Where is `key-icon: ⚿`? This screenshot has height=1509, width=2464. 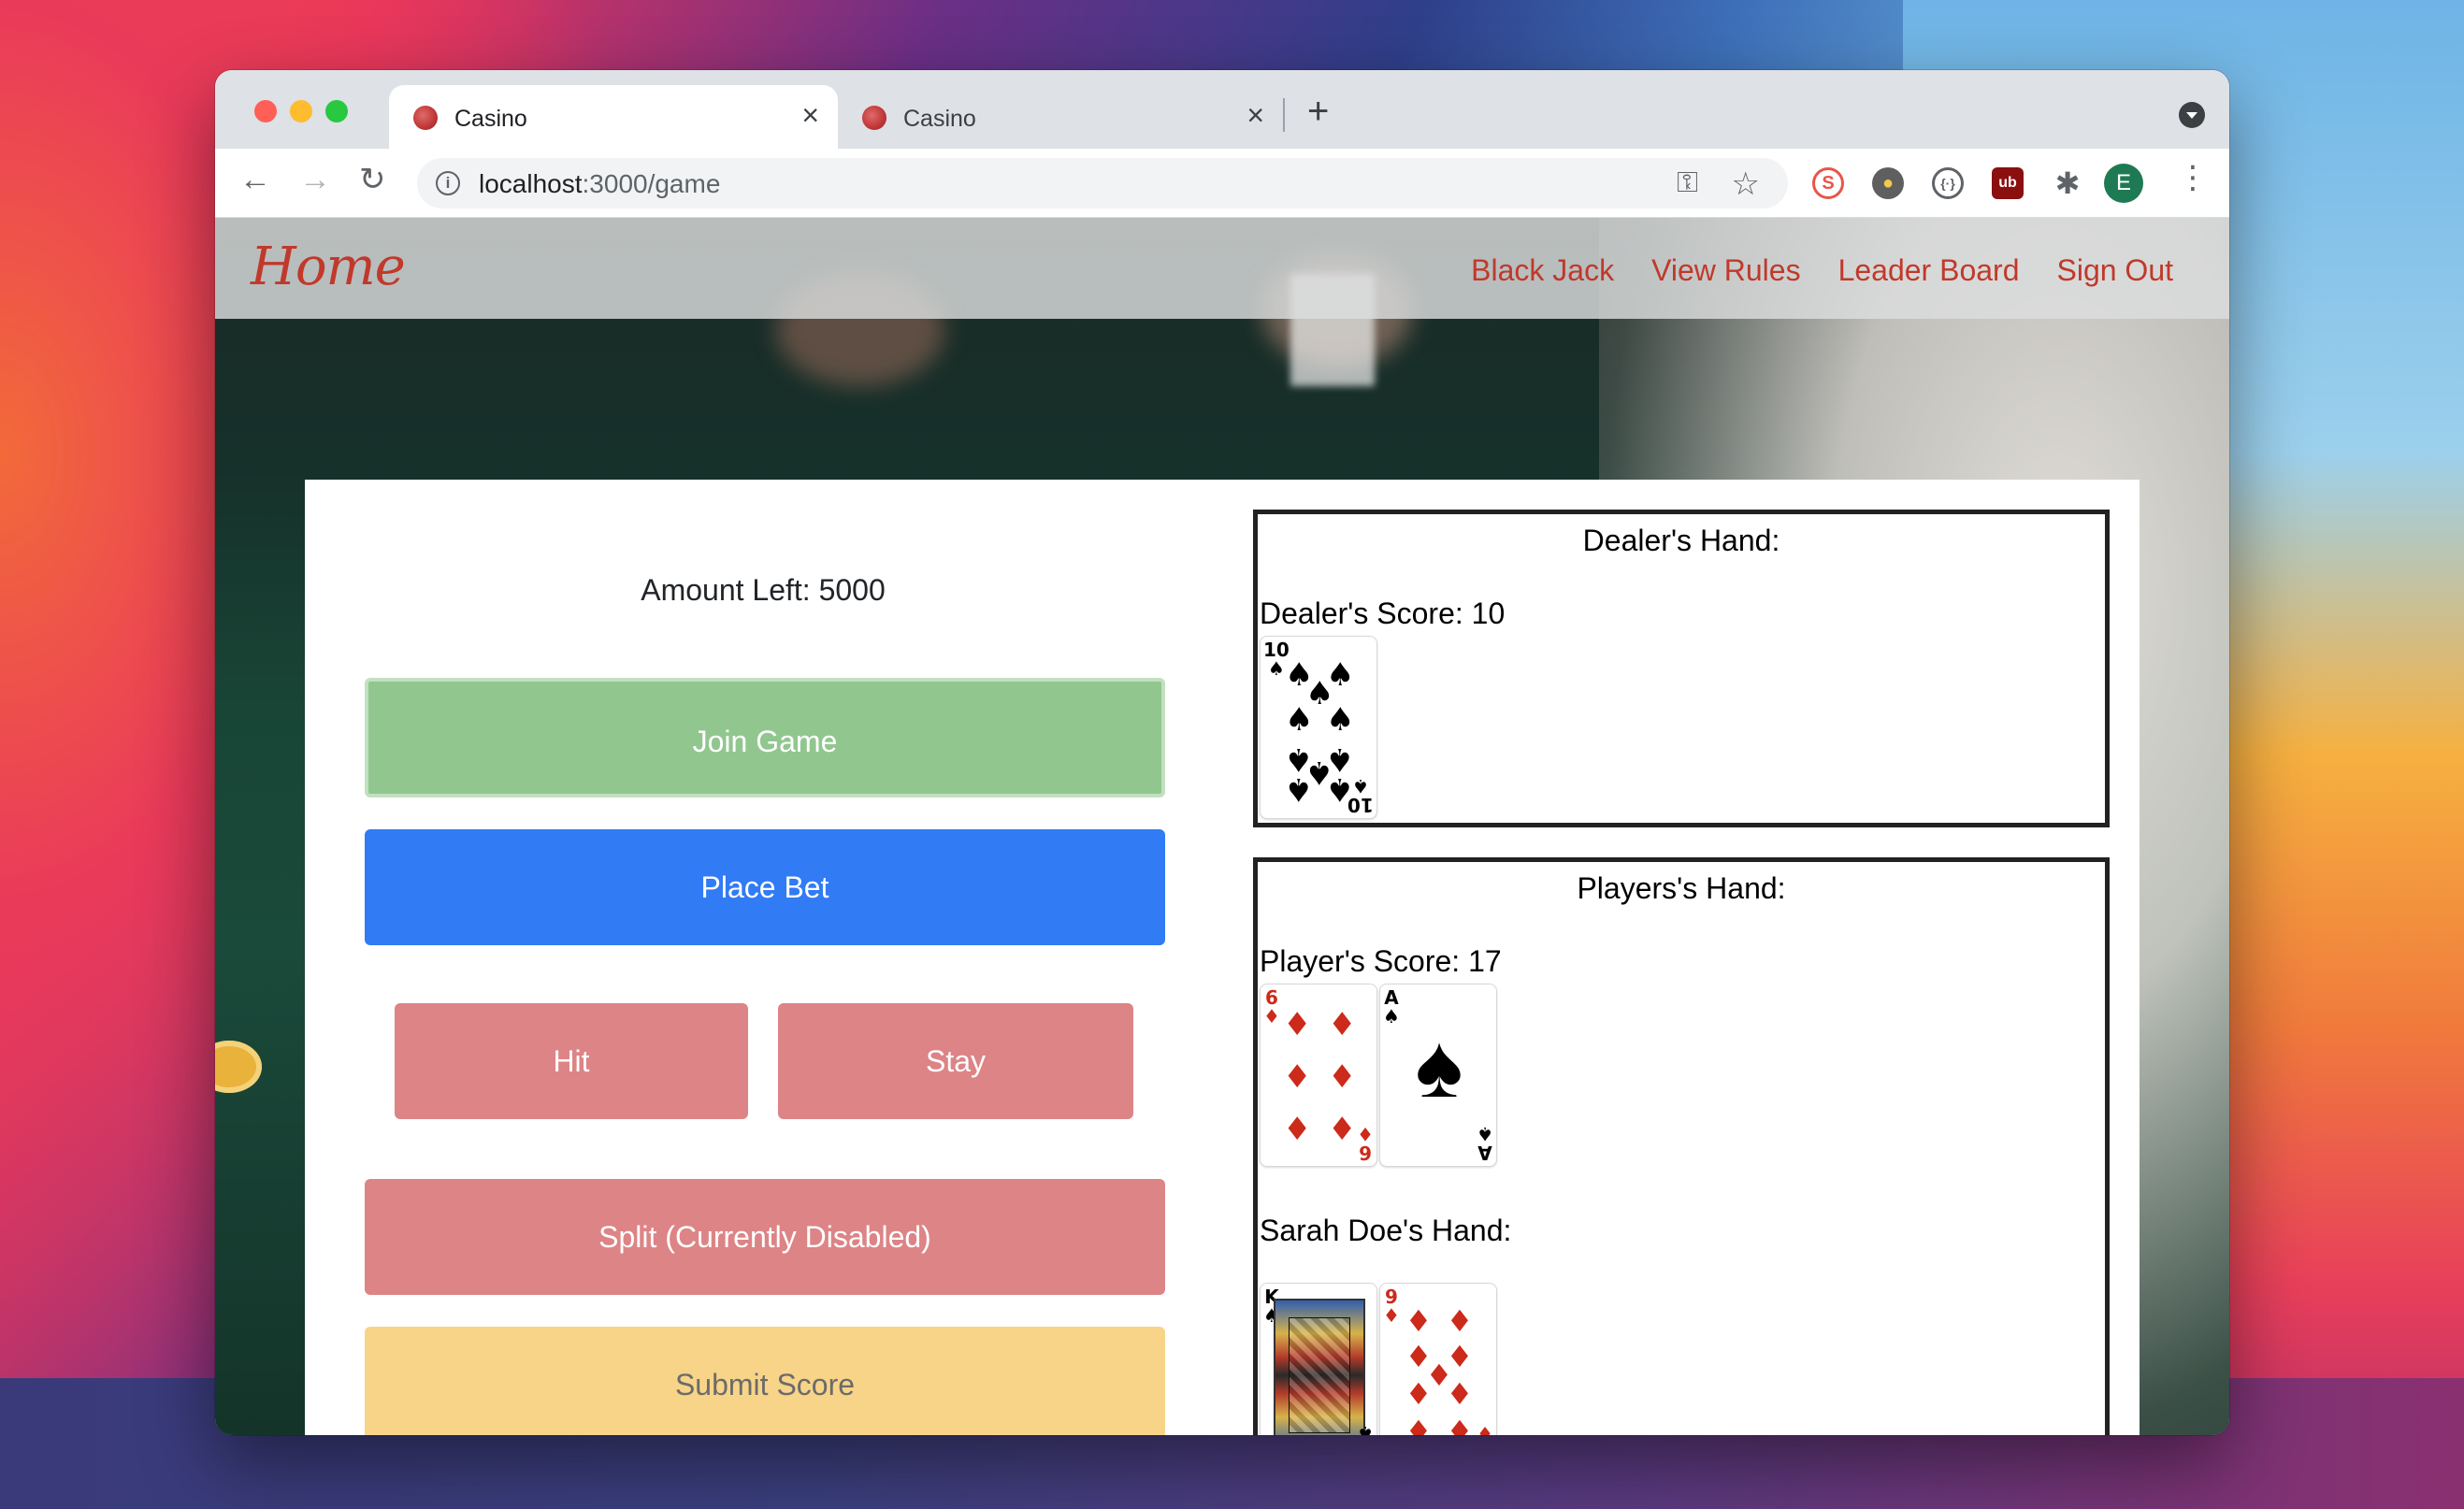
key-icon: ⚿ is located at coordinates (1687, 183).